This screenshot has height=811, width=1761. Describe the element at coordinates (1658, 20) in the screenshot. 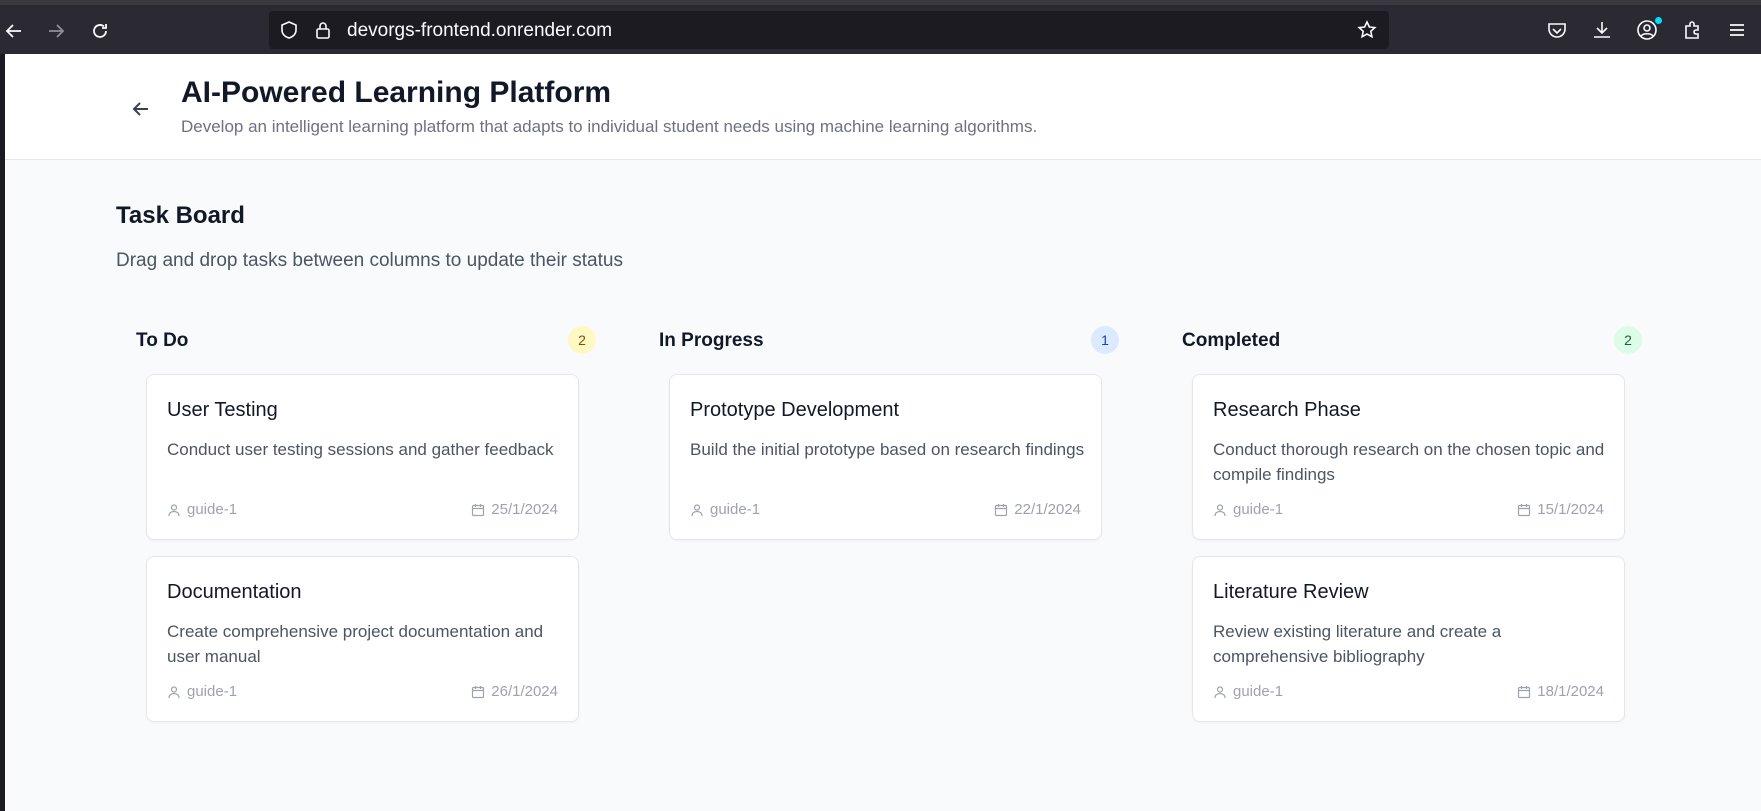

I see `notification-dot` at that location.